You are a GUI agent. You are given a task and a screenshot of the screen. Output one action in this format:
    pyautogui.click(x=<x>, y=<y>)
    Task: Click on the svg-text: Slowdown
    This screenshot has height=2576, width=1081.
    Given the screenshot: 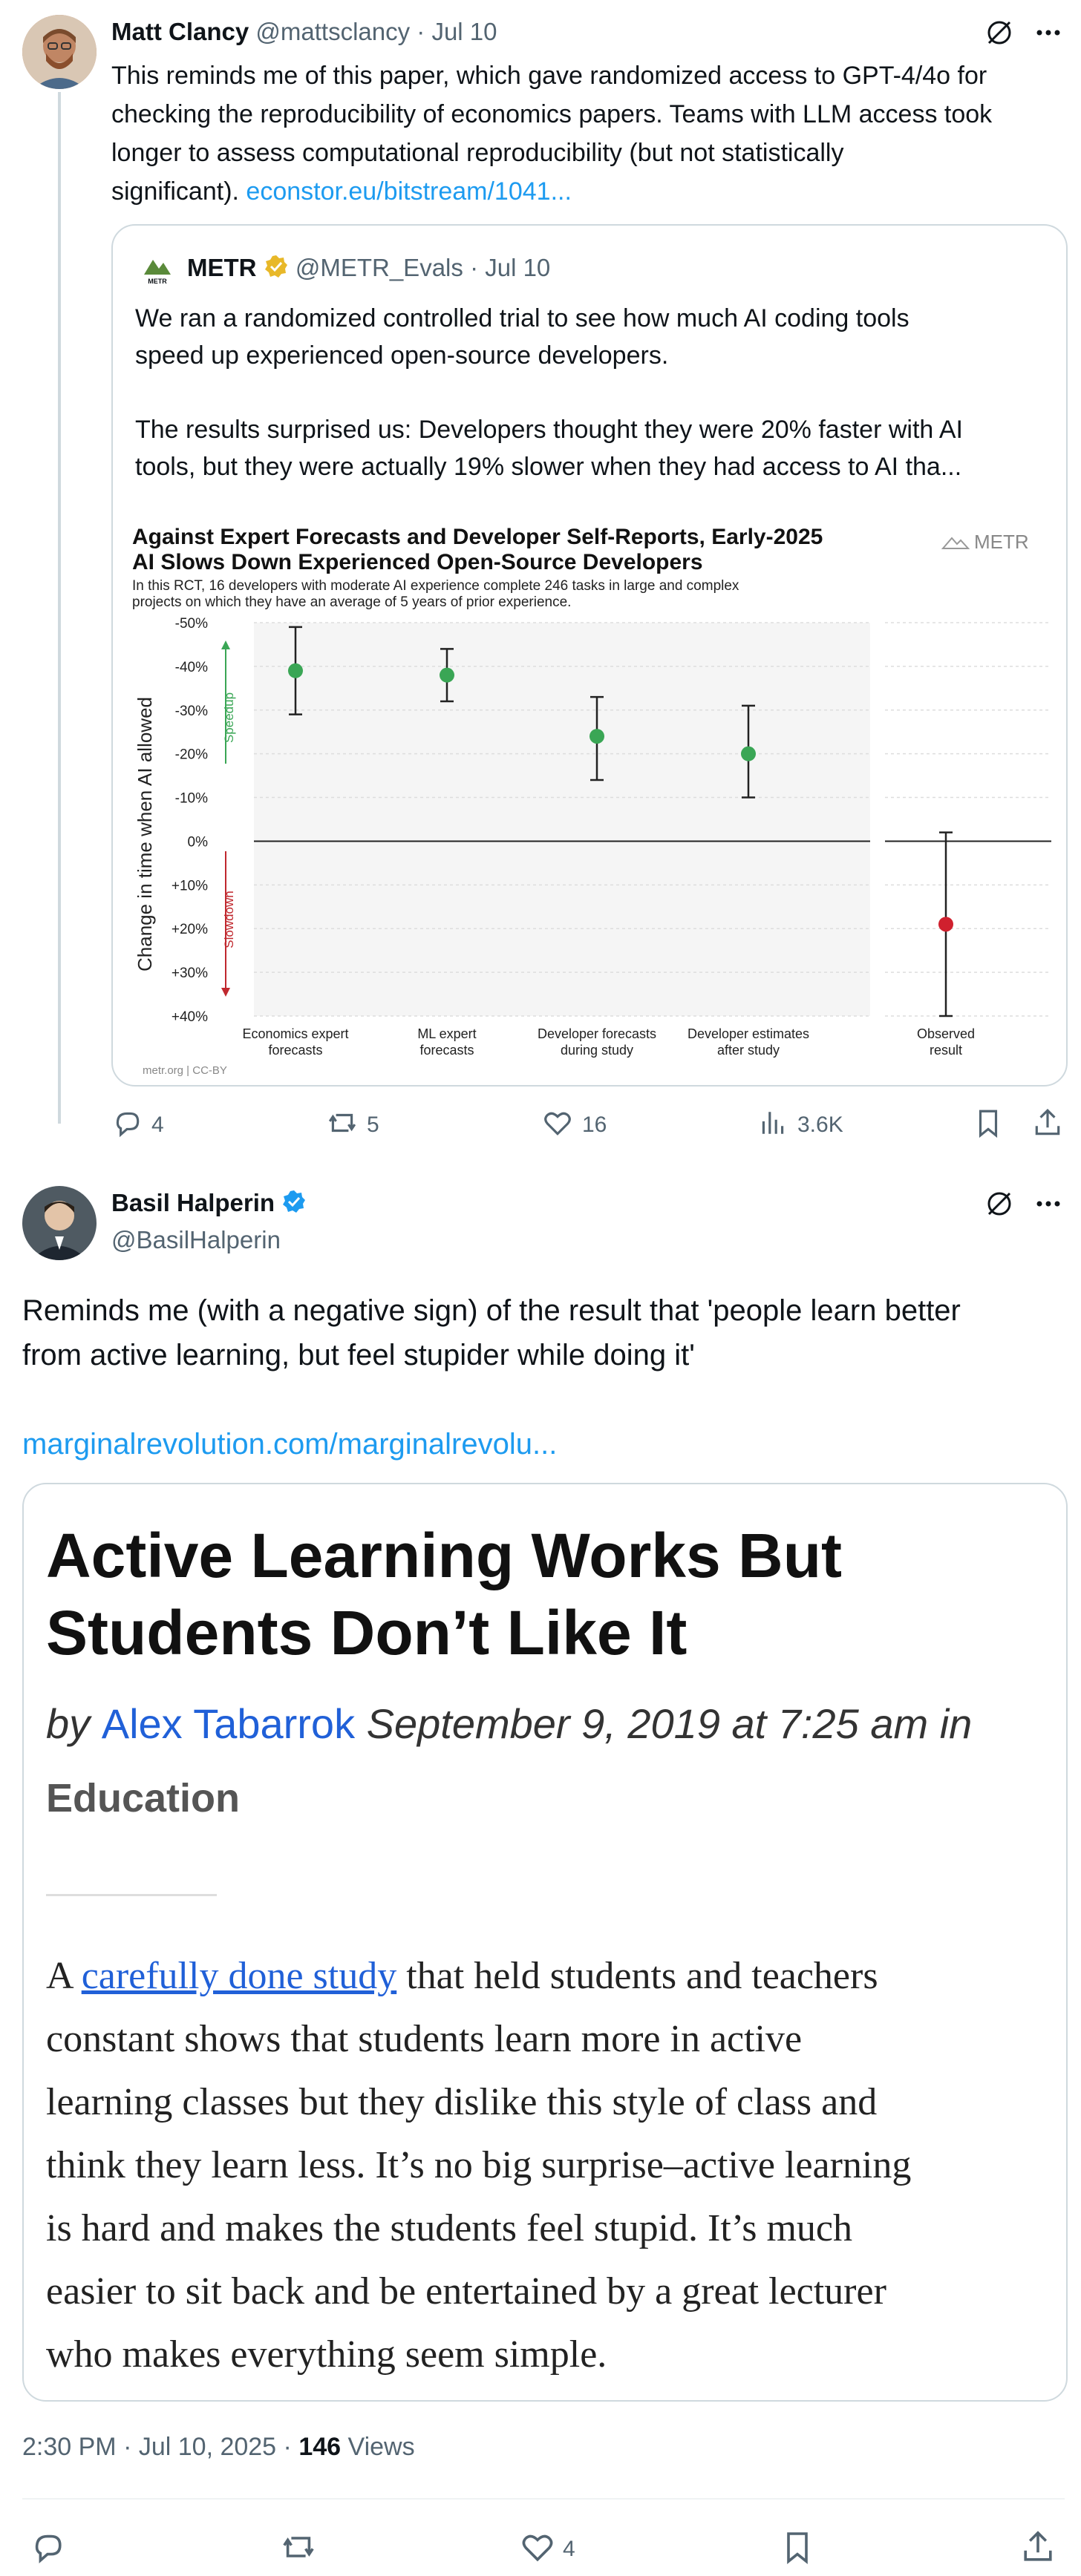 What is the action you would take?
    pyautogui.click(x=229, y=920)
    